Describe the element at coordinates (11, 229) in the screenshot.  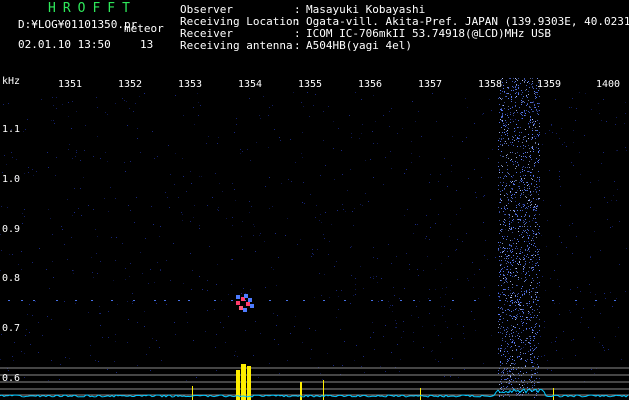
I see `y-tick-label: 0.9` at that location.